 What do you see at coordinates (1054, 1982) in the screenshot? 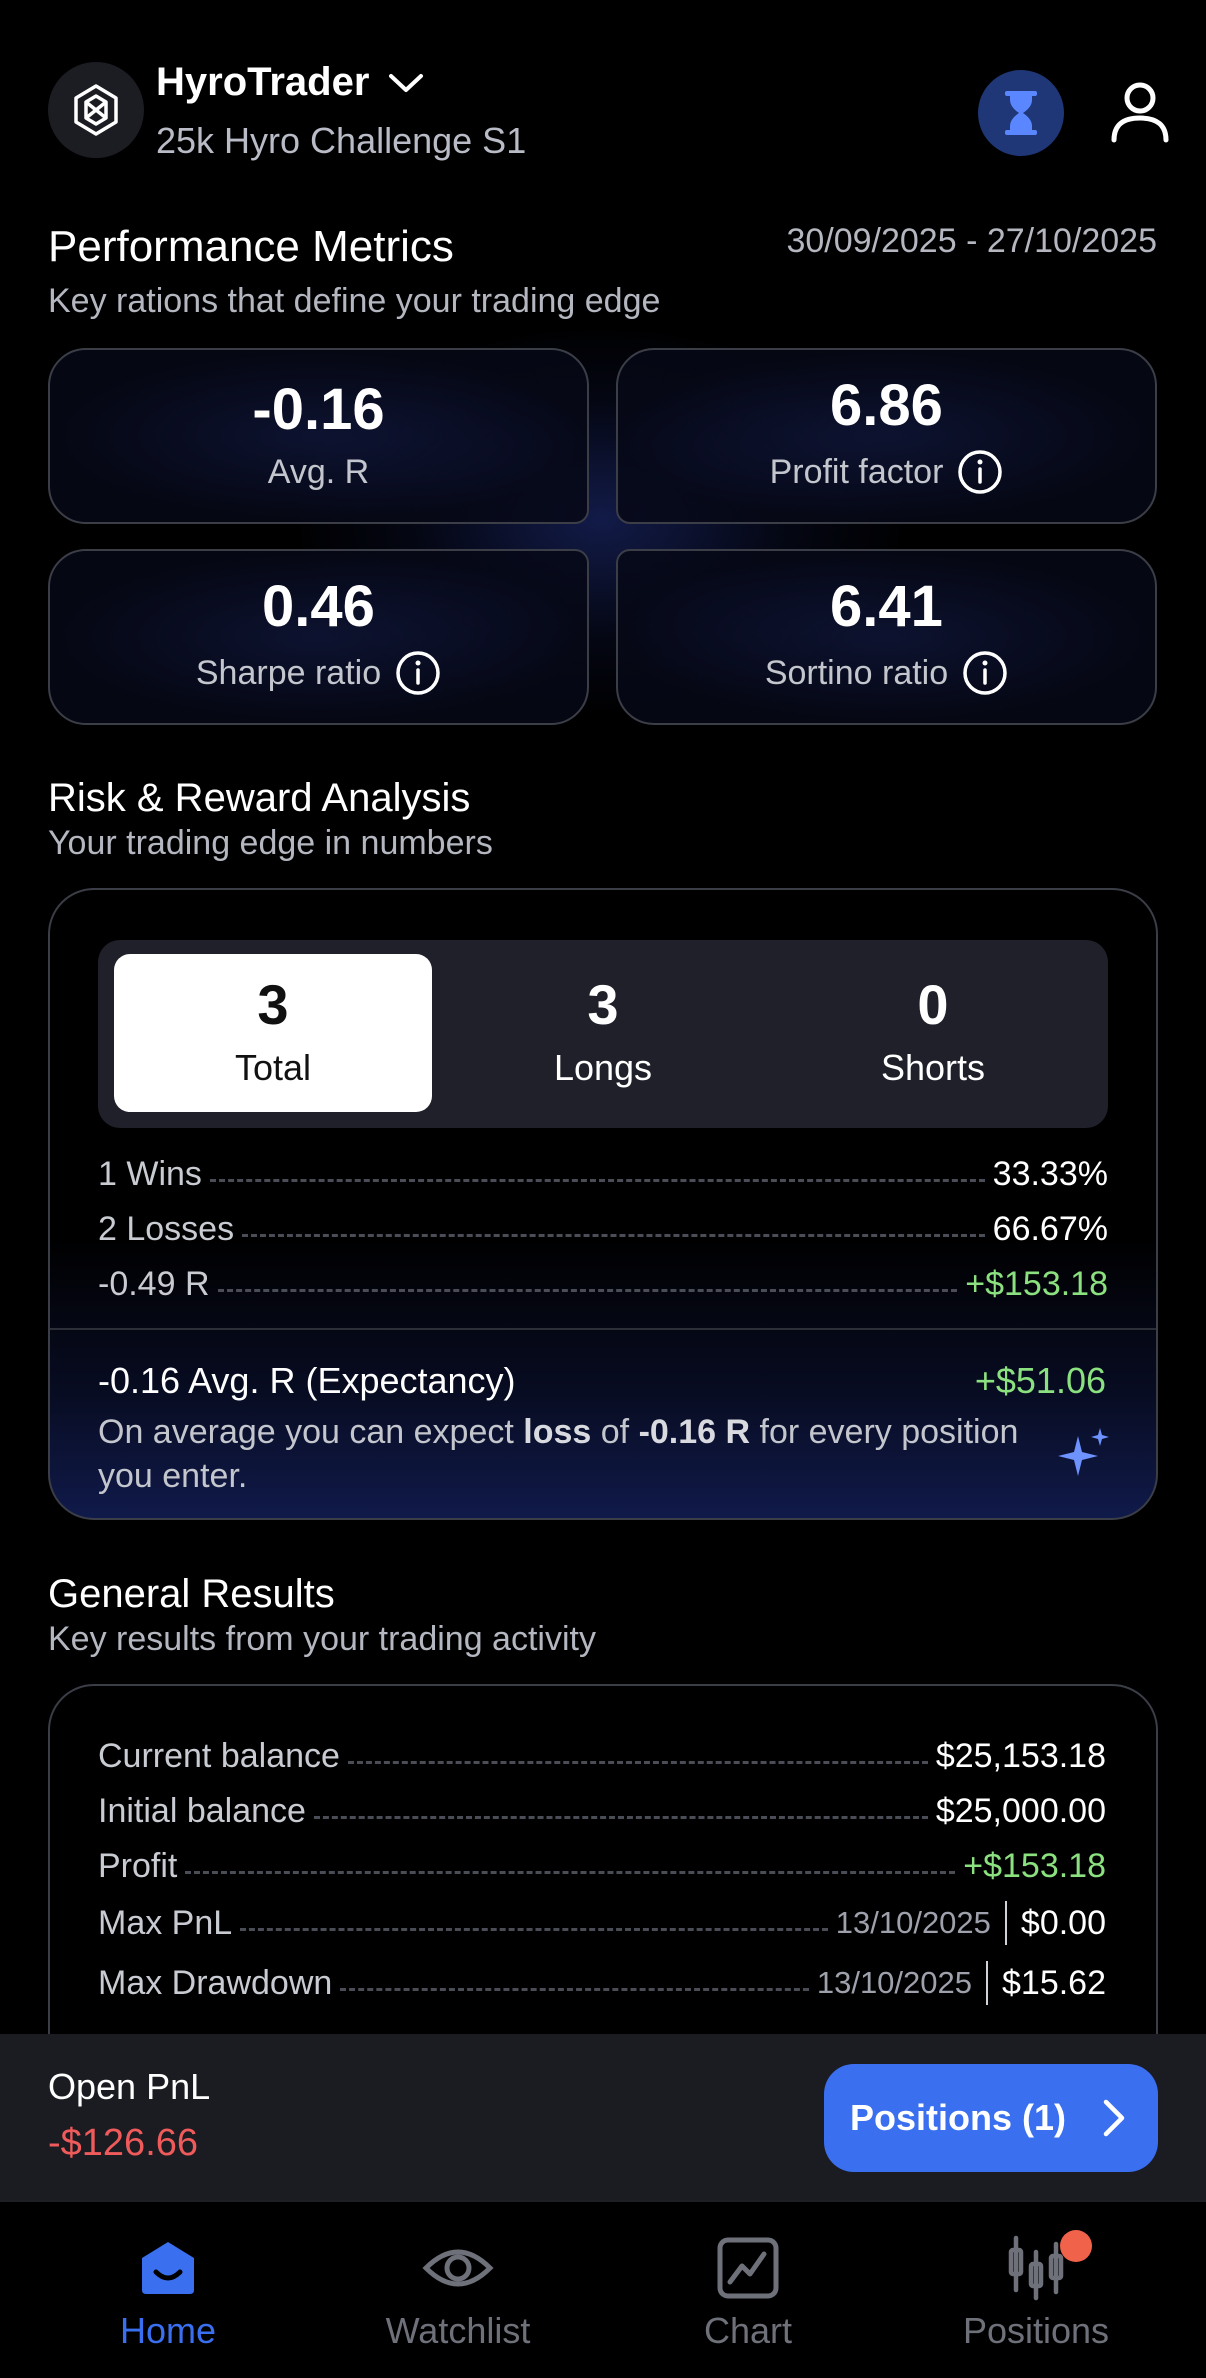
I see `row-value: $15.62` at bounding box center [1054, 1982].